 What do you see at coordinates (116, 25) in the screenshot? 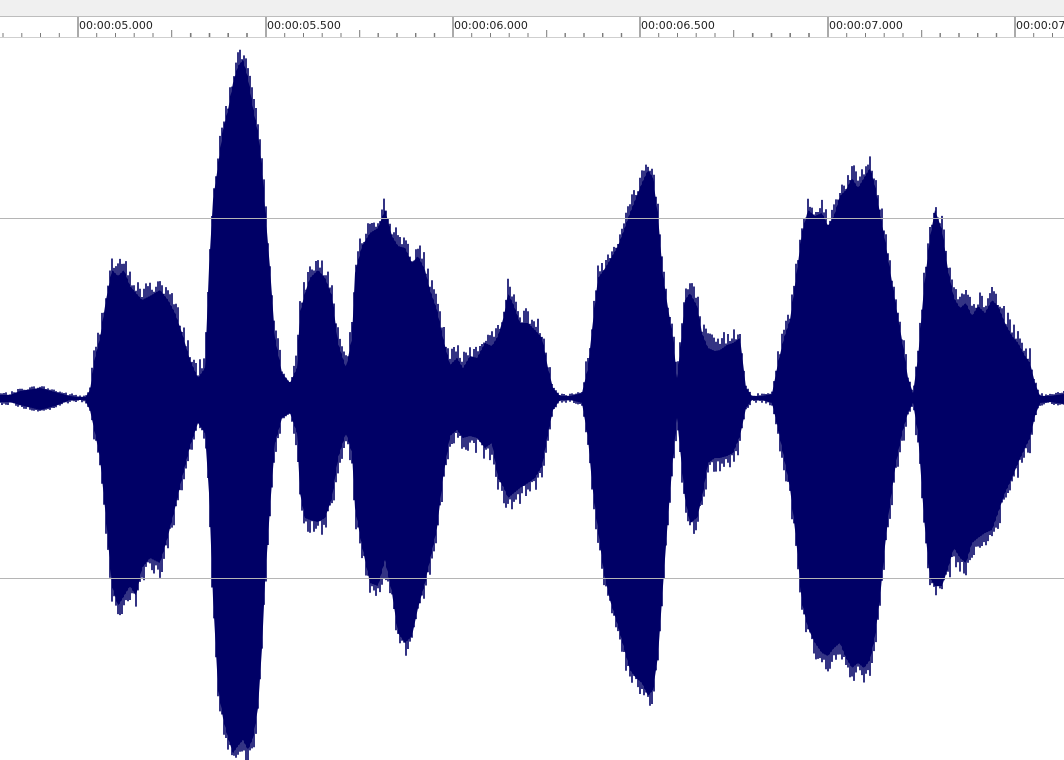
I see `time-label-0: 00:00:05.000` at bounding box center [116, 25].